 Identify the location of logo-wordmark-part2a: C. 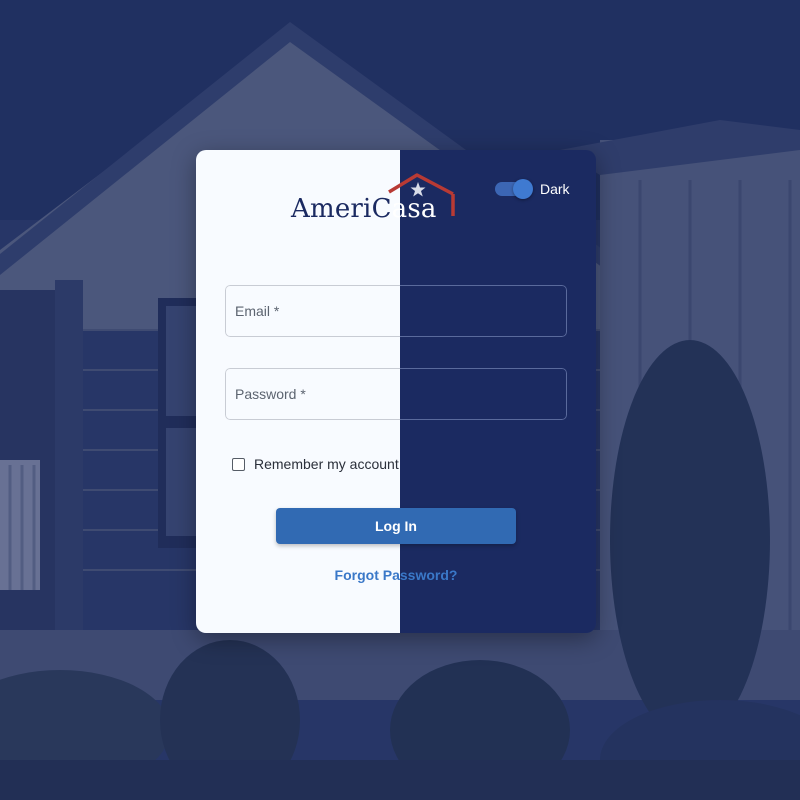
(381, 209).